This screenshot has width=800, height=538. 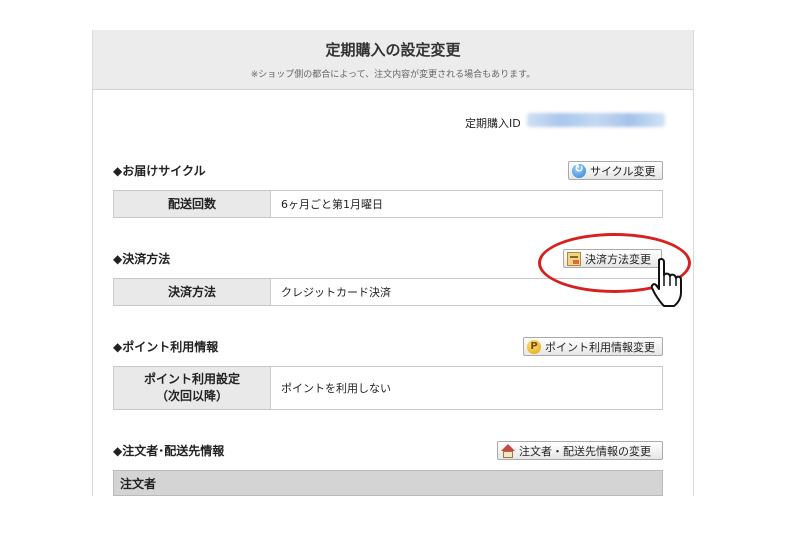 What do you see at coordinates (191, 379) in the screenshot?
I see `points-setting-label-line1: ポイント利用設定` at bounding box center [191, 379].